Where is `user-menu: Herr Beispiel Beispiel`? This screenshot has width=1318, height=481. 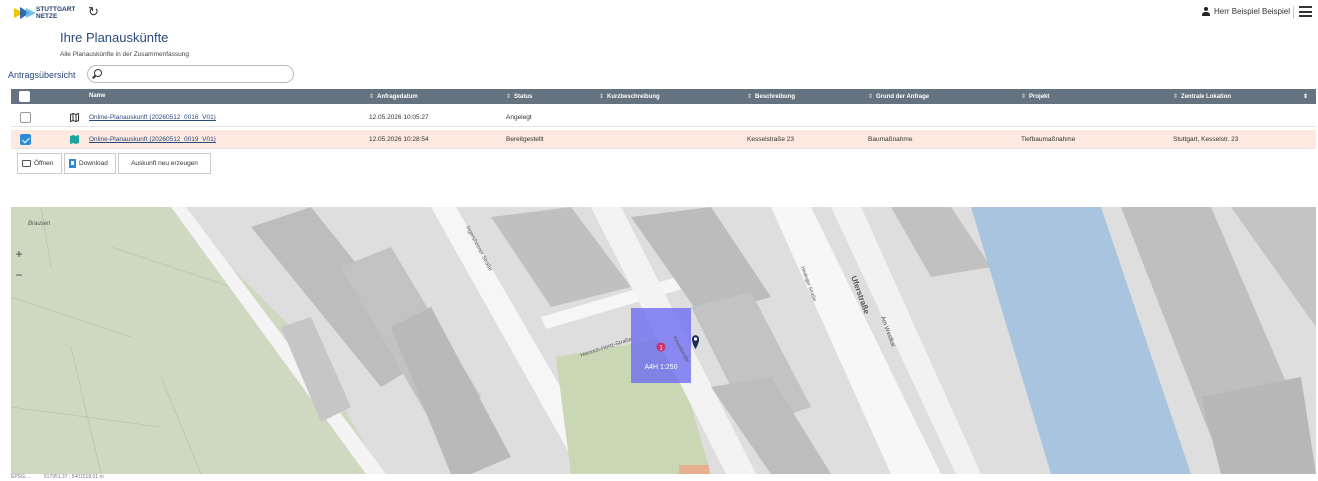
user-menu: Herr Beispiel Beispiel is located at coordinates (1245, 11).